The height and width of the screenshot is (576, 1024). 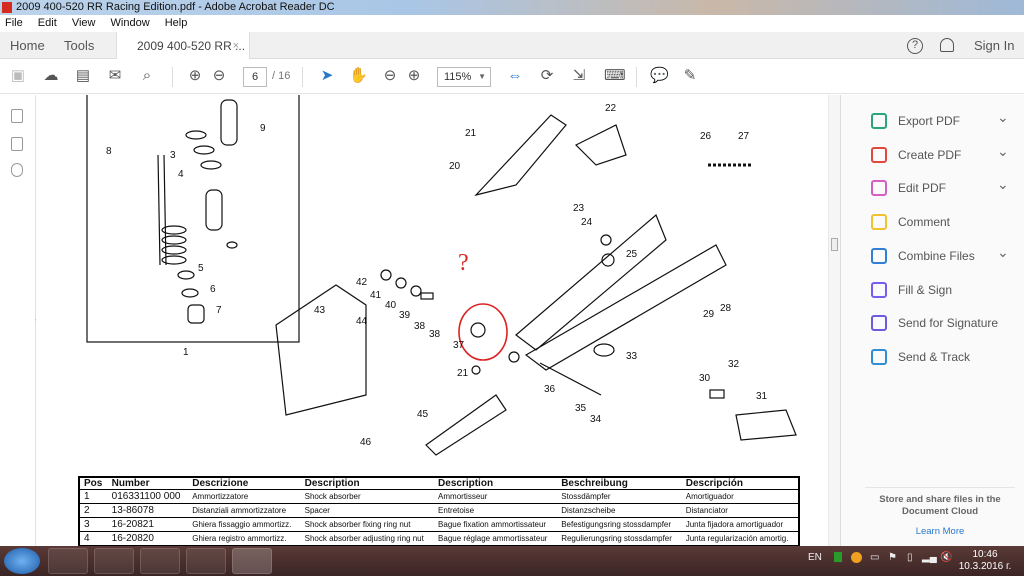 I want to click on clock-time: 10:46, so click(x=985, y=554).